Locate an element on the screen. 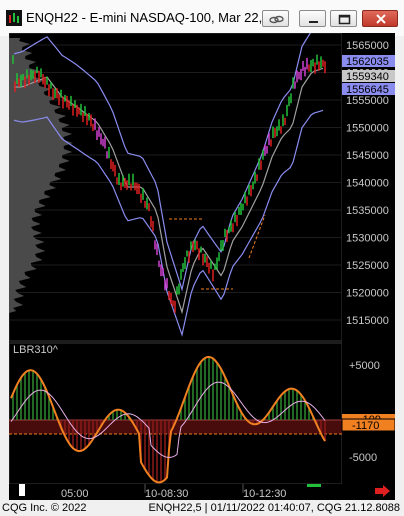 This screenshot has height=516, width=404. price-label: 1520000 is located at coordinates (367, 294).